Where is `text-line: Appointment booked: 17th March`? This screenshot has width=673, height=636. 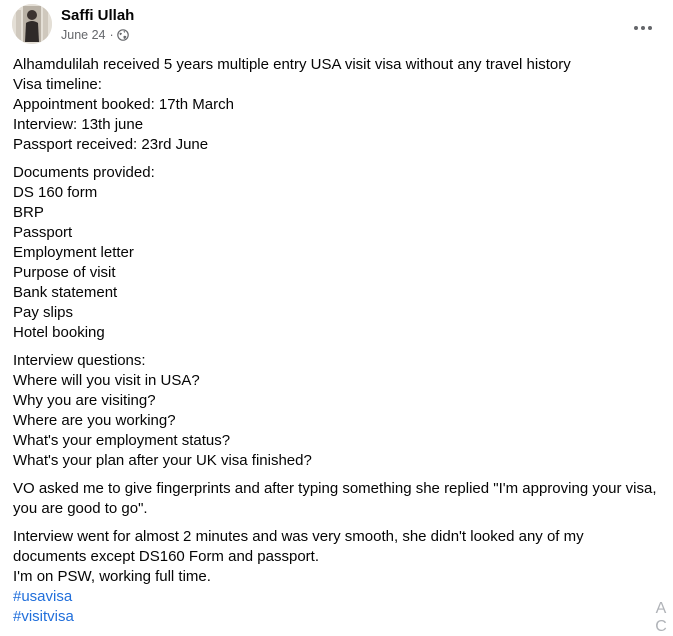
text-line: Appointment booked: 17th March is located at coordinates (123, 104).